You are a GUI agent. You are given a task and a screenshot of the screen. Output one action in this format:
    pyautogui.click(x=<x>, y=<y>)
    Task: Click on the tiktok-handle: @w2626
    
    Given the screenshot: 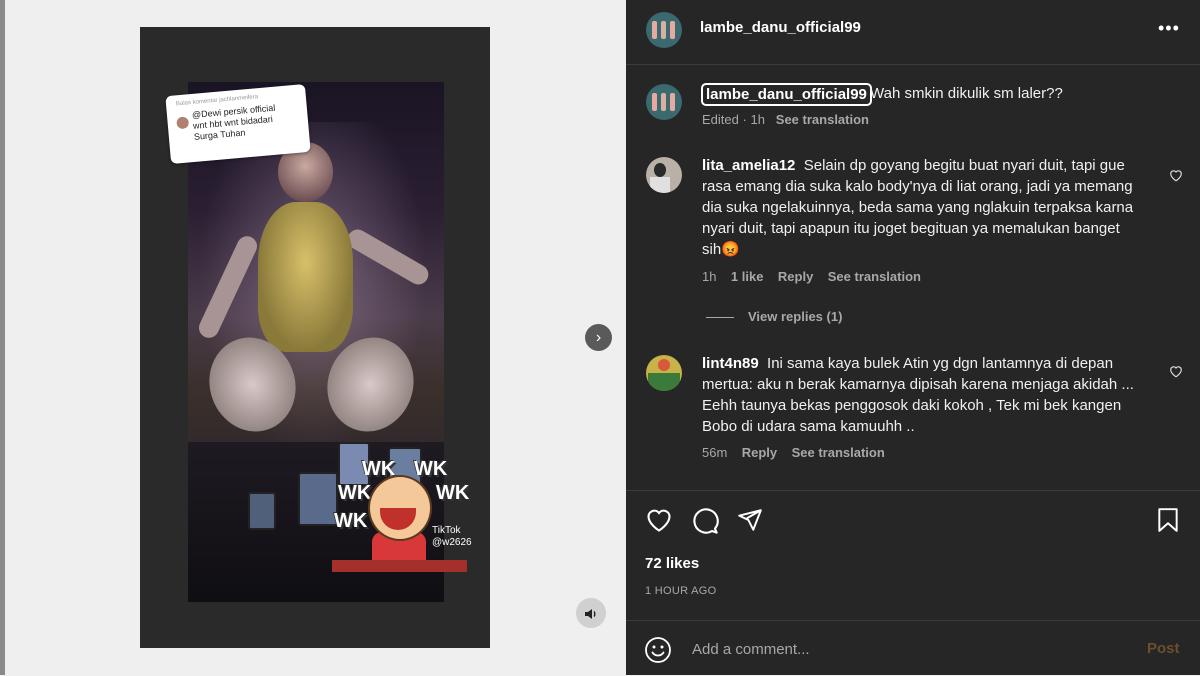 What is the action you would take?
    pyautogui.click(x=452, y=542)
    